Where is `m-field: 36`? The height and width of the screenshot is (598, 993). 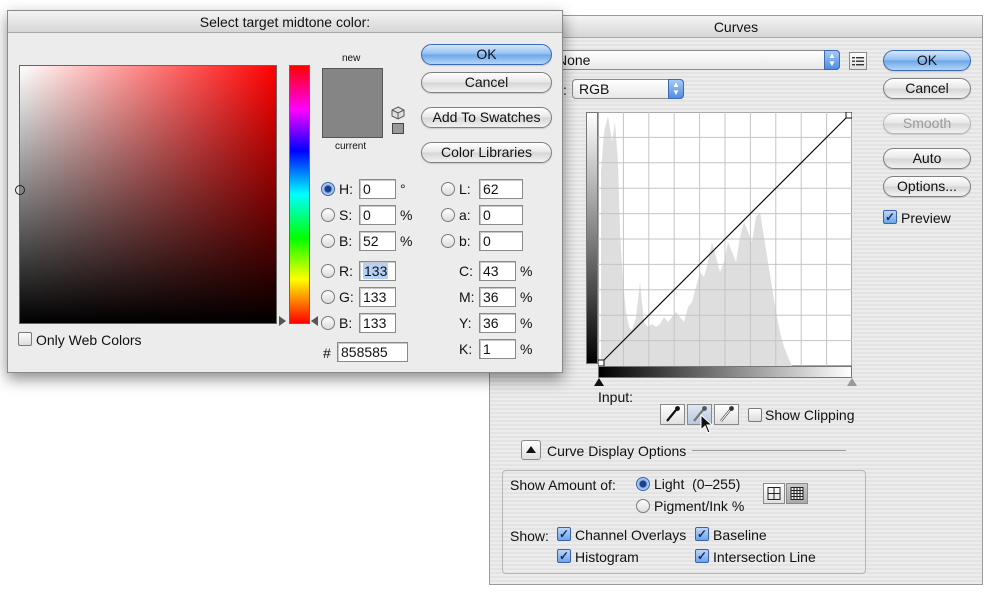
m-field: 36 is located at coordinates (497, 297).